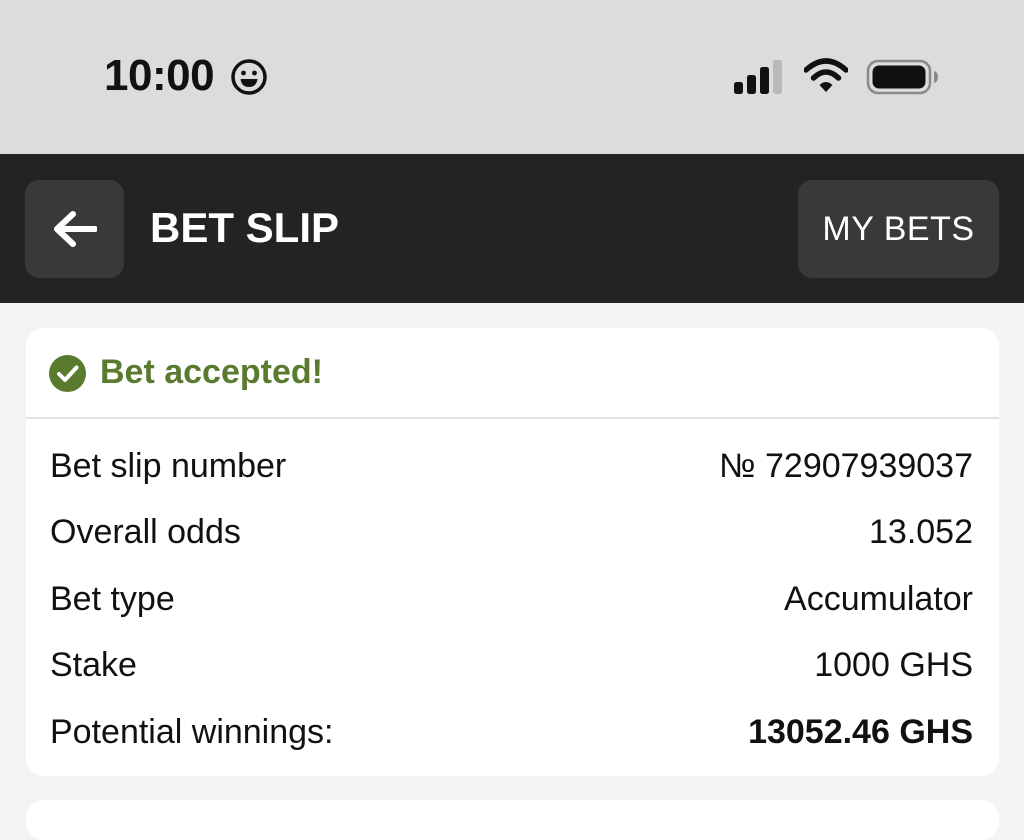  What do you see at coordinates (159, 75) in the screenshot?
I see `status-time: 10:00` at bounding box center [159, 75].